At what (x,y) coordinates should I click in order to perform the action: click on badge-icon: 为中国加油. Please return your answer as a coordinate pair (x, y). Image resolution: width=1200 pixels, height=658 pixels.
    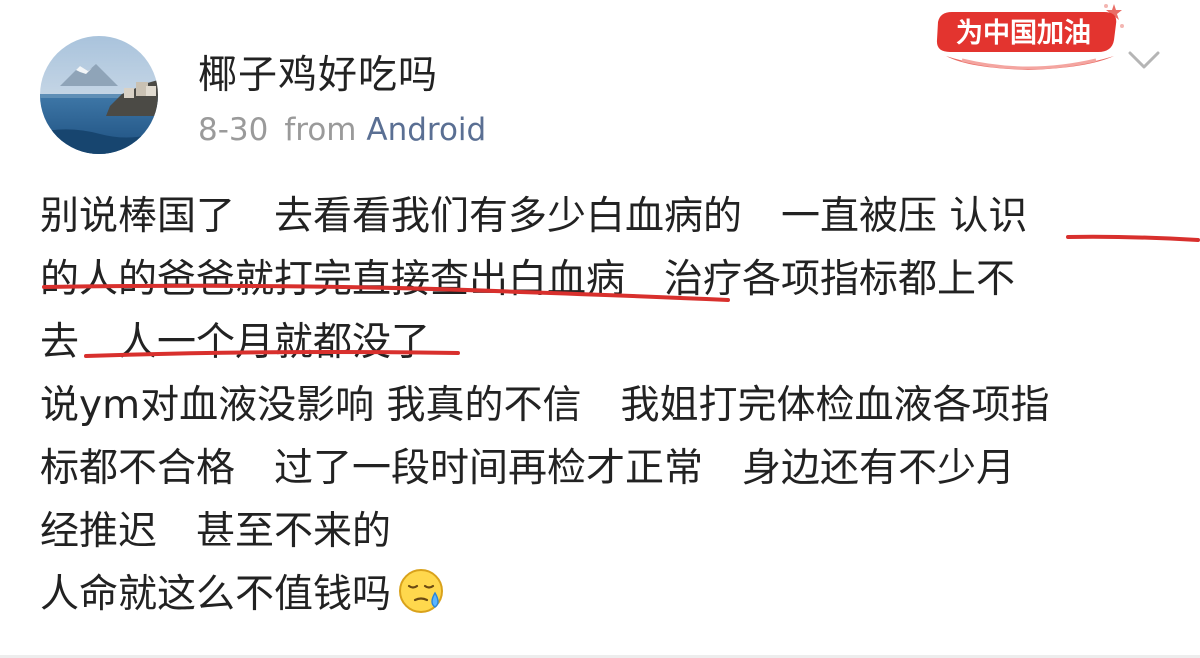
    Looking at the image, I should click on (1030, 37).